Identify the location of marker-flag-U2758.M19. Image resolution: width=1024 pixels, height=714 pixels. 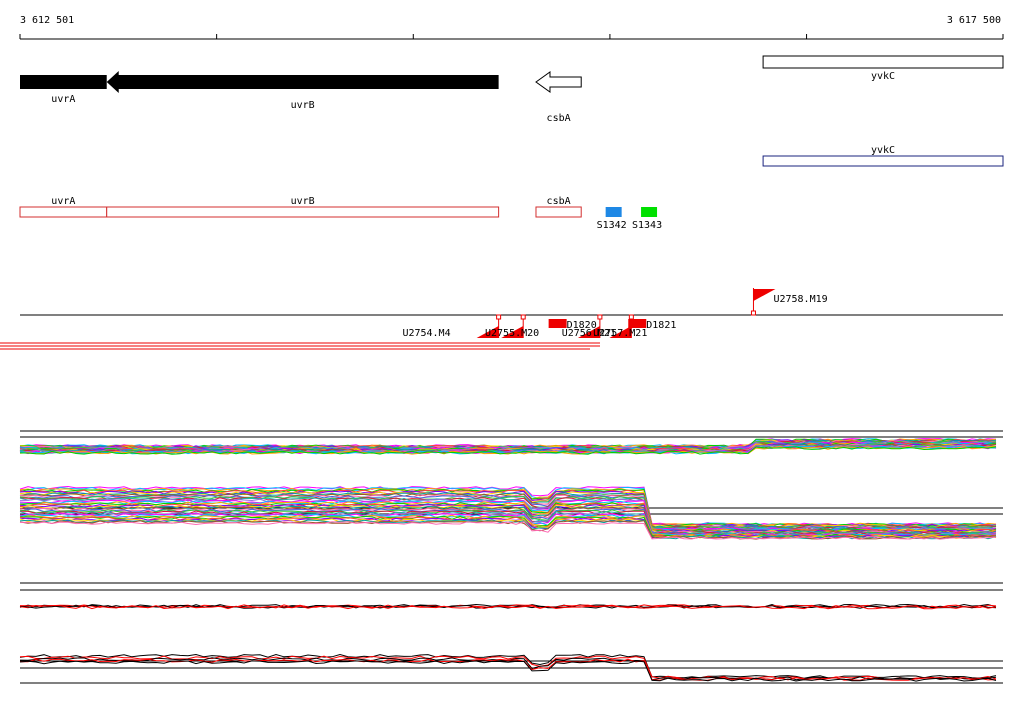
(764, 295).